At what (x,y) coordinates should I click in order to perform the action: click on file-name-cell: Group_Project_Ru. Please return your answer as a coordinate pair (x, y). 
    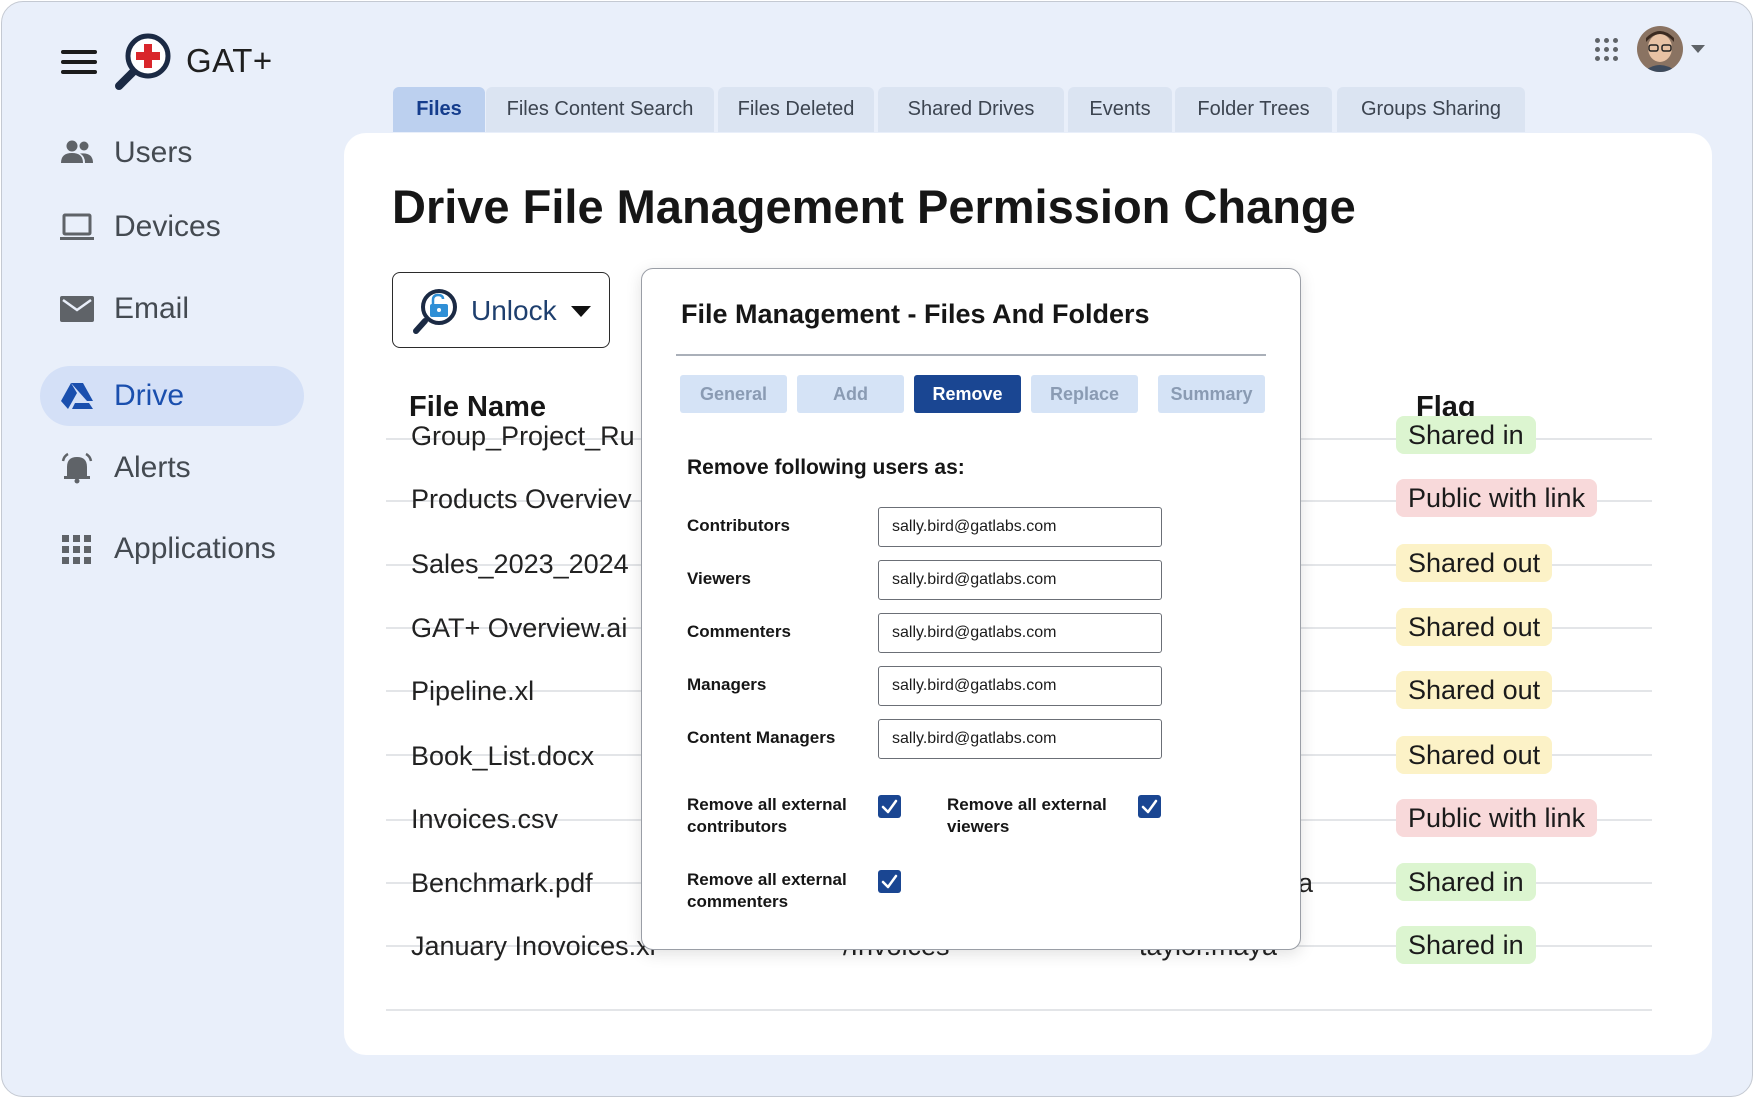
    Looking at the image, I should click on (523, 436).